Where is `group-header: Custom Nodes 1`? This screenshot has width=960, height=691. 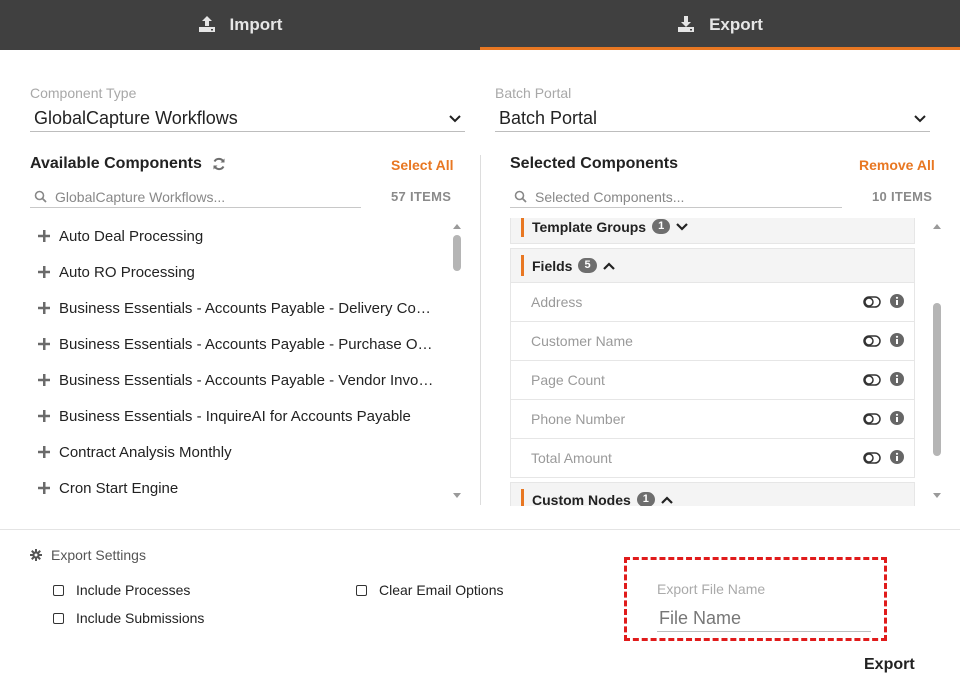
group-header: Custom Nodes 1 is located at coordinates (712, 494).